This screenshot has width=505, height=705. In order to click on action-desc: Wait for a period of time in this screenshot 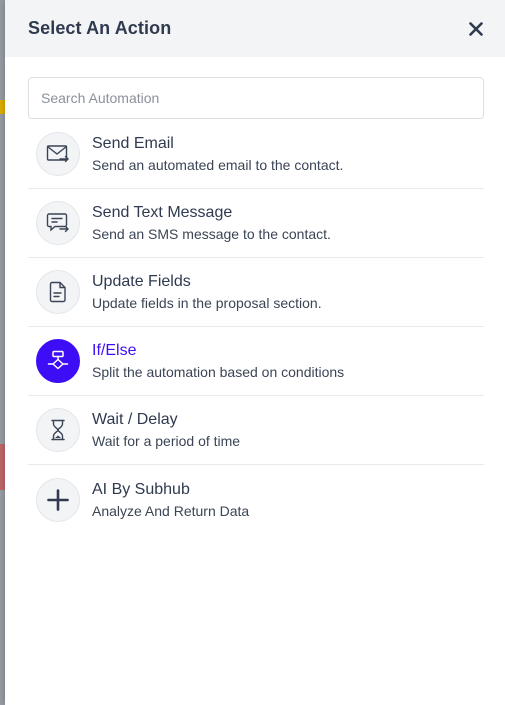, I will do `click(166, 441)`.